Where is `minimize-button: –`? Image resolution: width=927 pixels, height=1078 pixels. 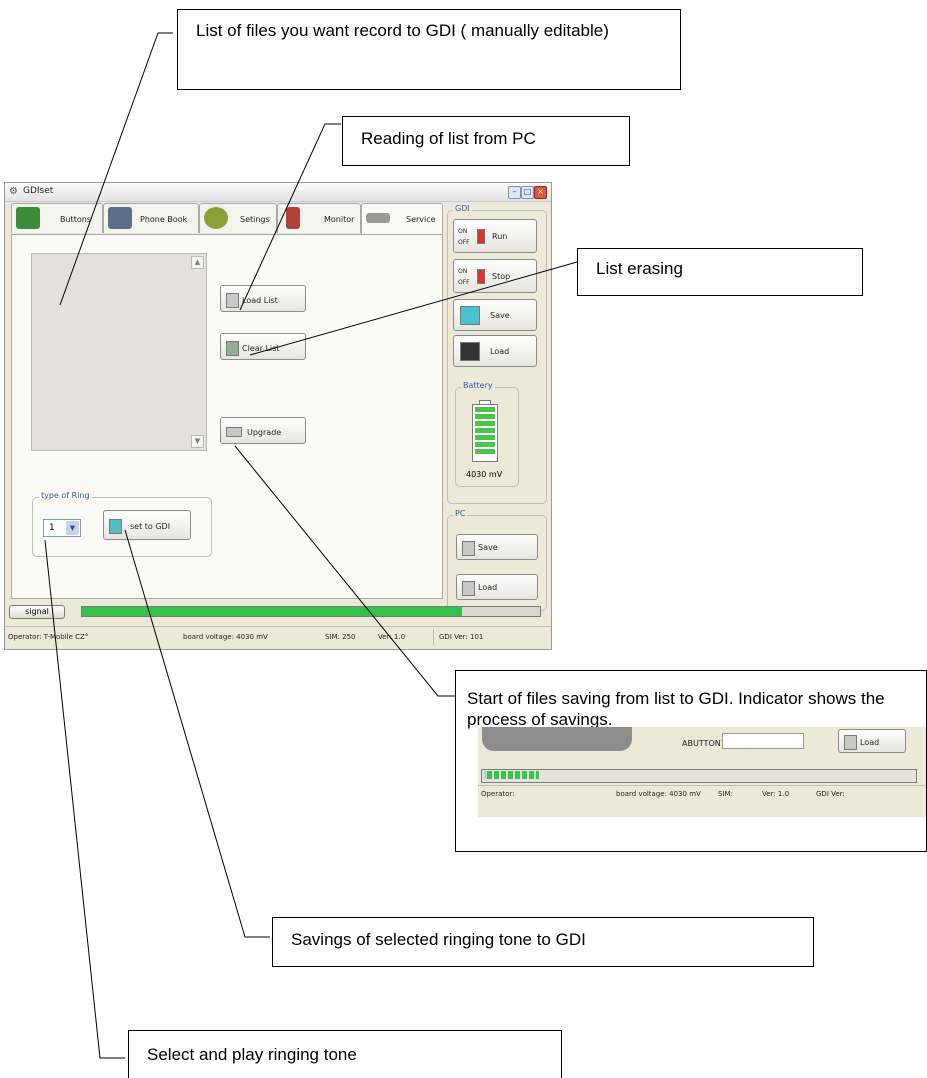 minimize-button: – is located at coordinates (514, 192).